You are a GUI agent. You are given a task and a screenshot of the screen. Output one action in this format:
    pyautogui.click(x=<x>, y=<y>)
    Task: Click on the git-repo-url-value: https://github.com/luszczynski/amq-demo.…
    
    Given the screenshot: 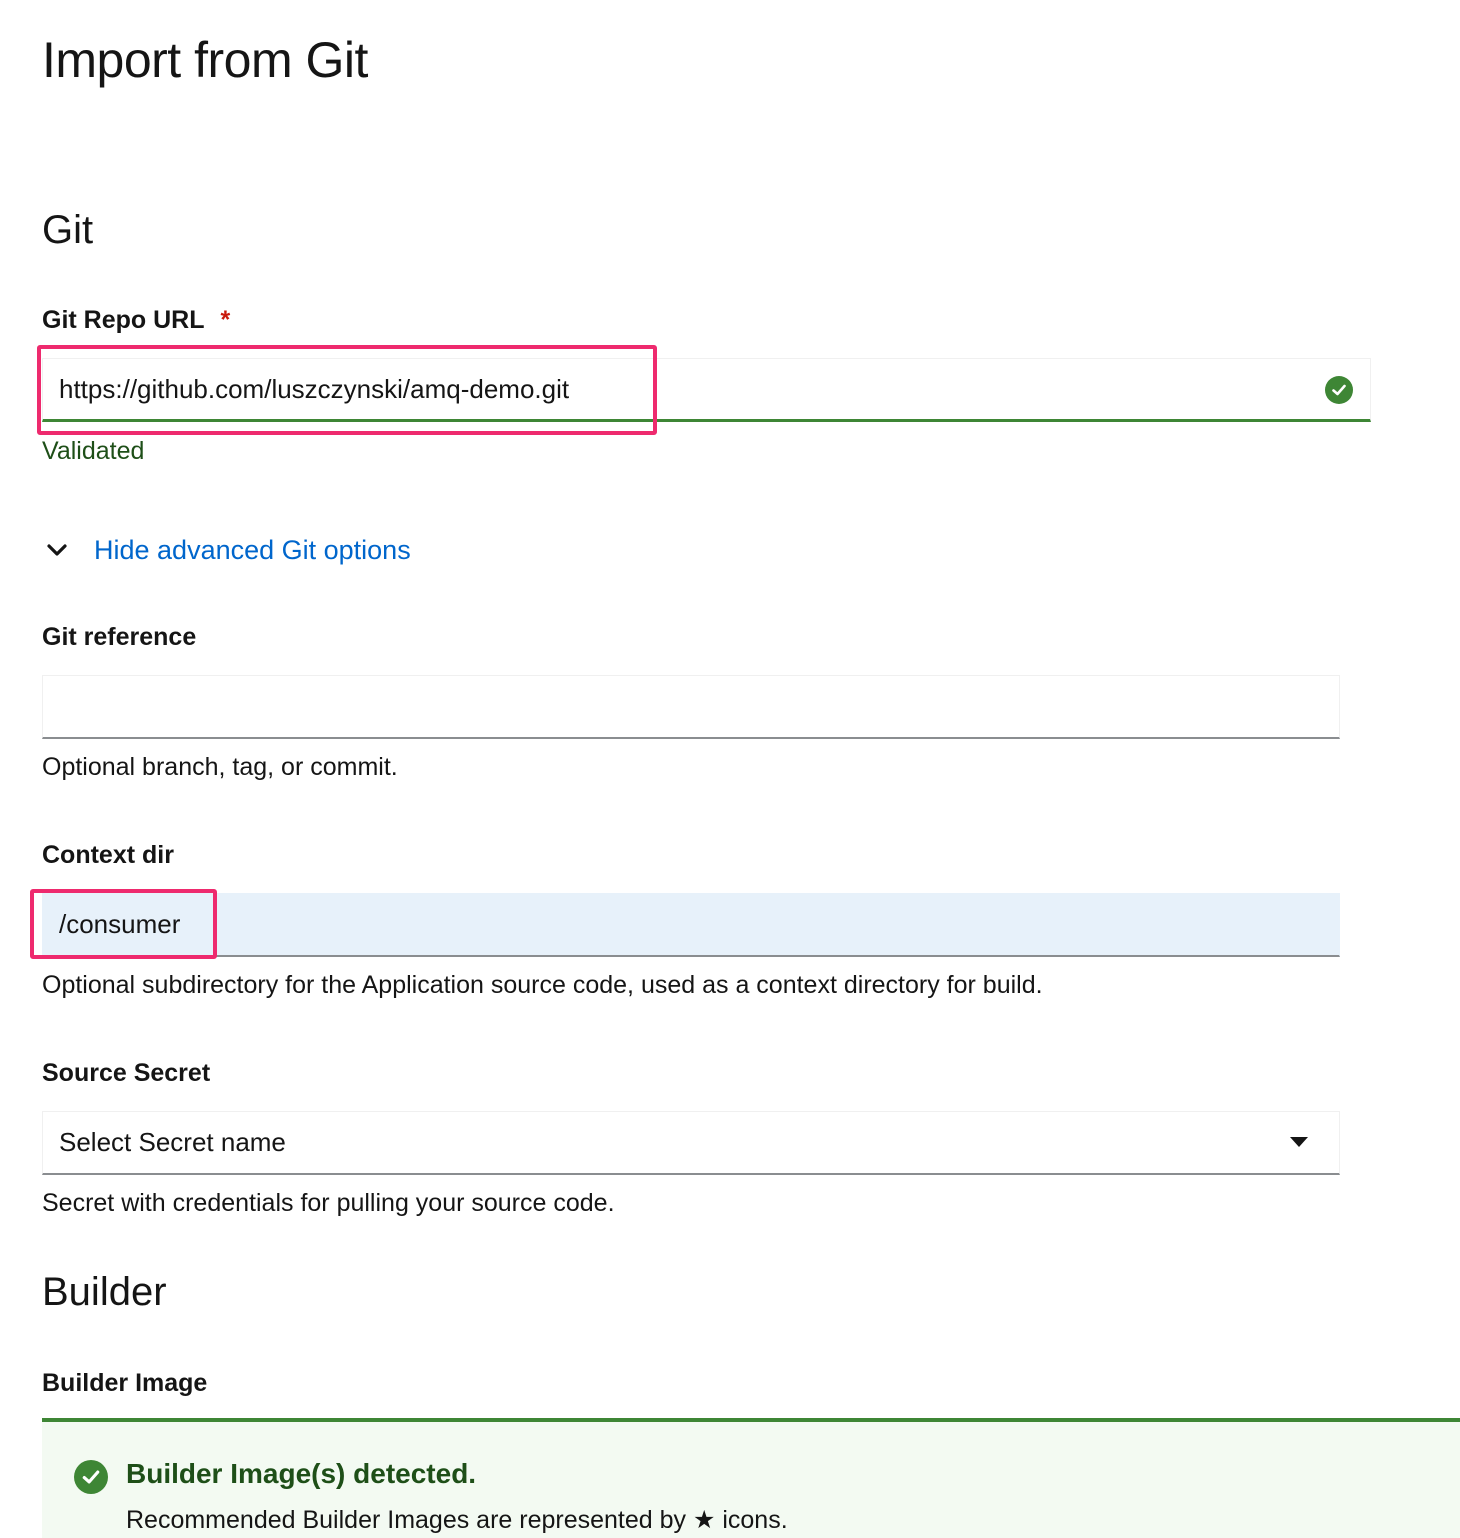 What is the action you would take?
    pyautogui.click(x=314, y=389)
    